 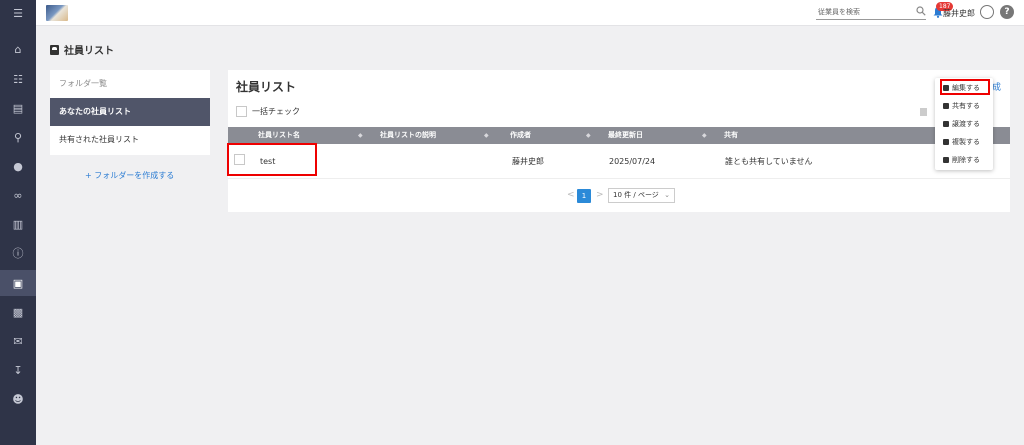 I want to click on folder-panel: フォルダ一覧 あなたの社員リスト 共有された社員リスト, so click(x=130, y=112).